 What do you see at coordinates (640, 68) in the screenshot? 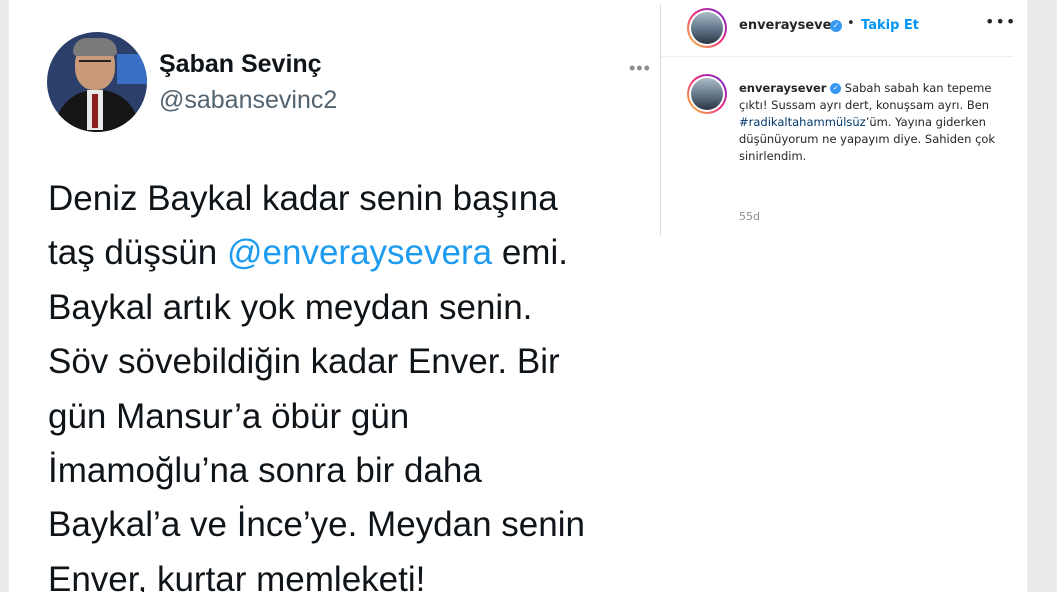
I see `tweet-more-icon: •••` at bounding box center [640, 68].